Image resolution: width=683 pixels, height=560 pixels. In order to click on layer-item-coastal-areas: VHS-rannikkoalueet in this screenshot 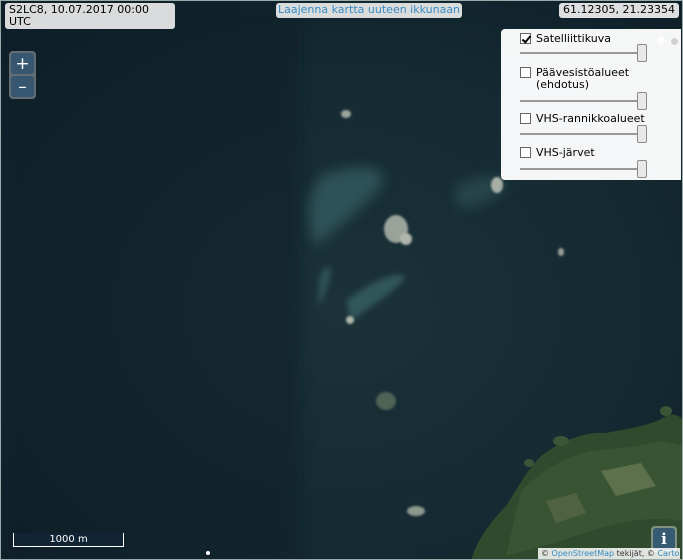, I will do `click(585, 119)`.